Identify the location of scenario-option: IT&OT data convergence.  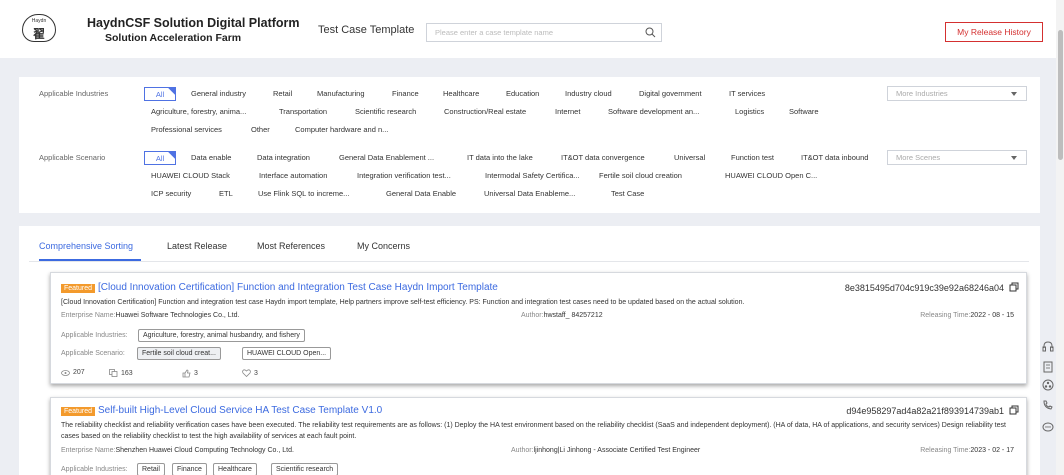
(603, 157).